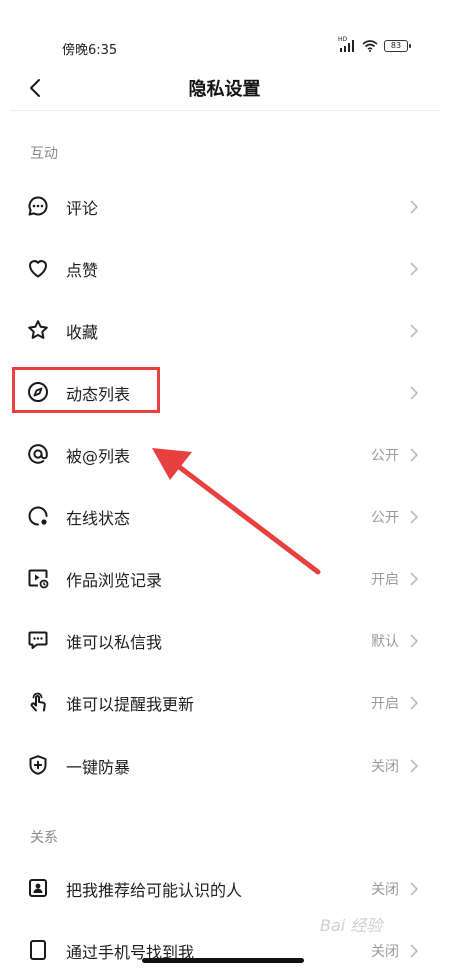 The height and width of the screenshot is (978, 449). What do you see at coordinates (130, 704) in the screenshot?
I see `row-label: 谁可以提醒我更新` at bounding box center [130, 704].